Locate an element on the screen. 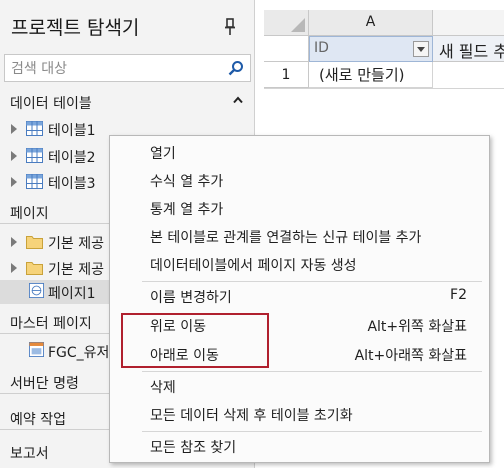 Image resolution: width=504 pixels, height=468 pixels. search-input is located at coordinates (116, 69).